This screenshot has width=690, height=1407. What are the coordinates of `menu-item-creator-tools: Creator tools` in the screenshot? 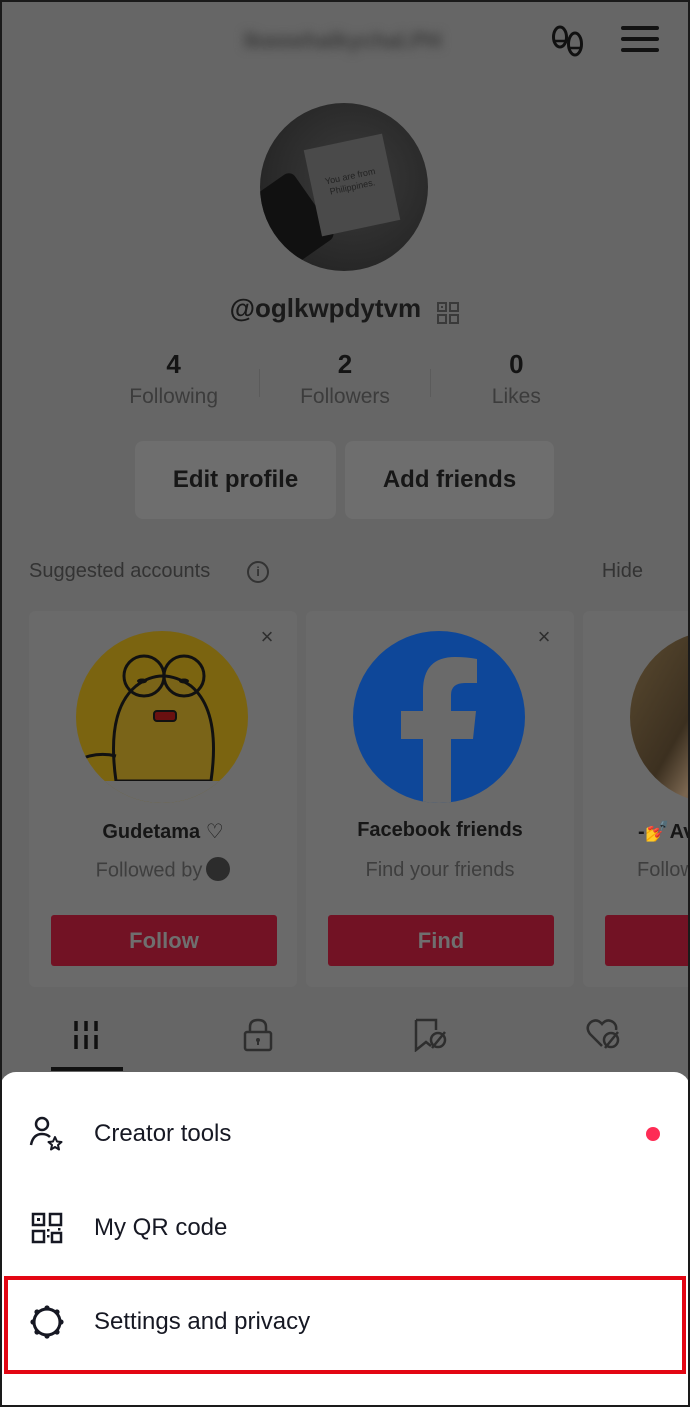 It's located at (345, 1134).